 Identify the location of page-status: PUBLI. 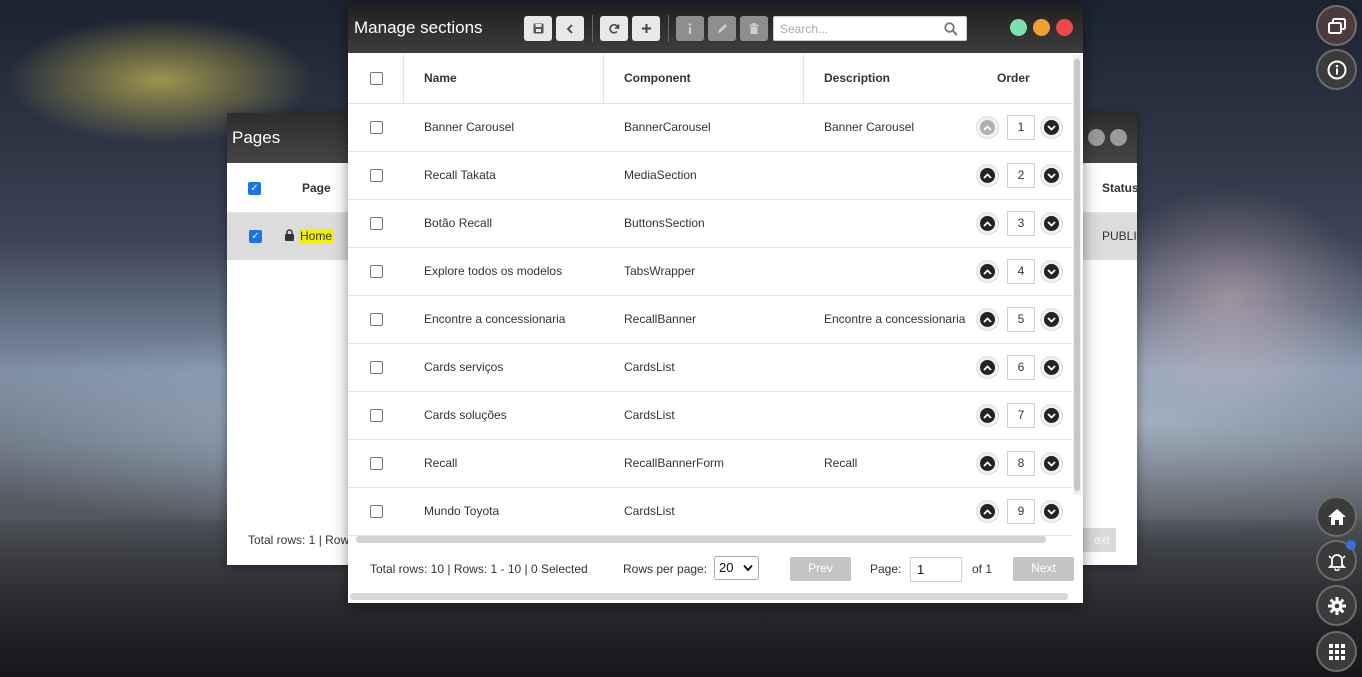
(1119, 236).